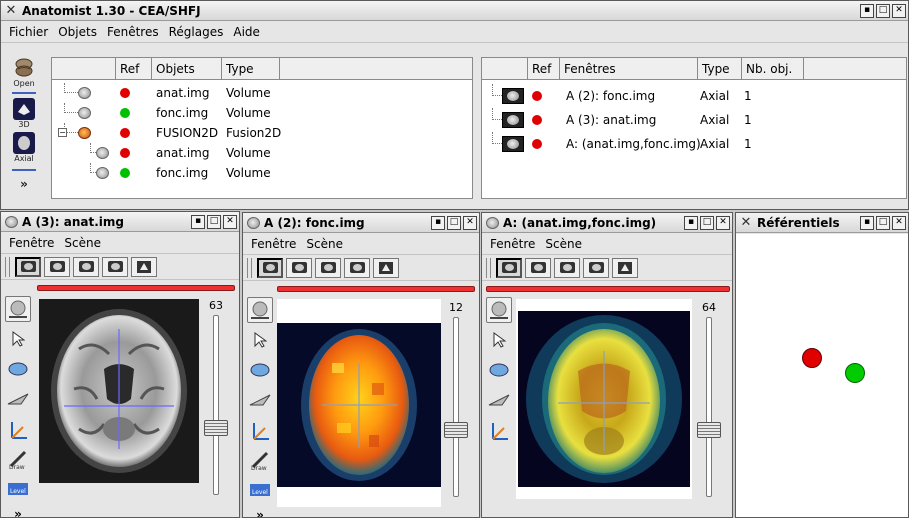 This screenshot has width=909, height=518. I want to click on col-fenetres: Fenêtres, so click(629, 68).